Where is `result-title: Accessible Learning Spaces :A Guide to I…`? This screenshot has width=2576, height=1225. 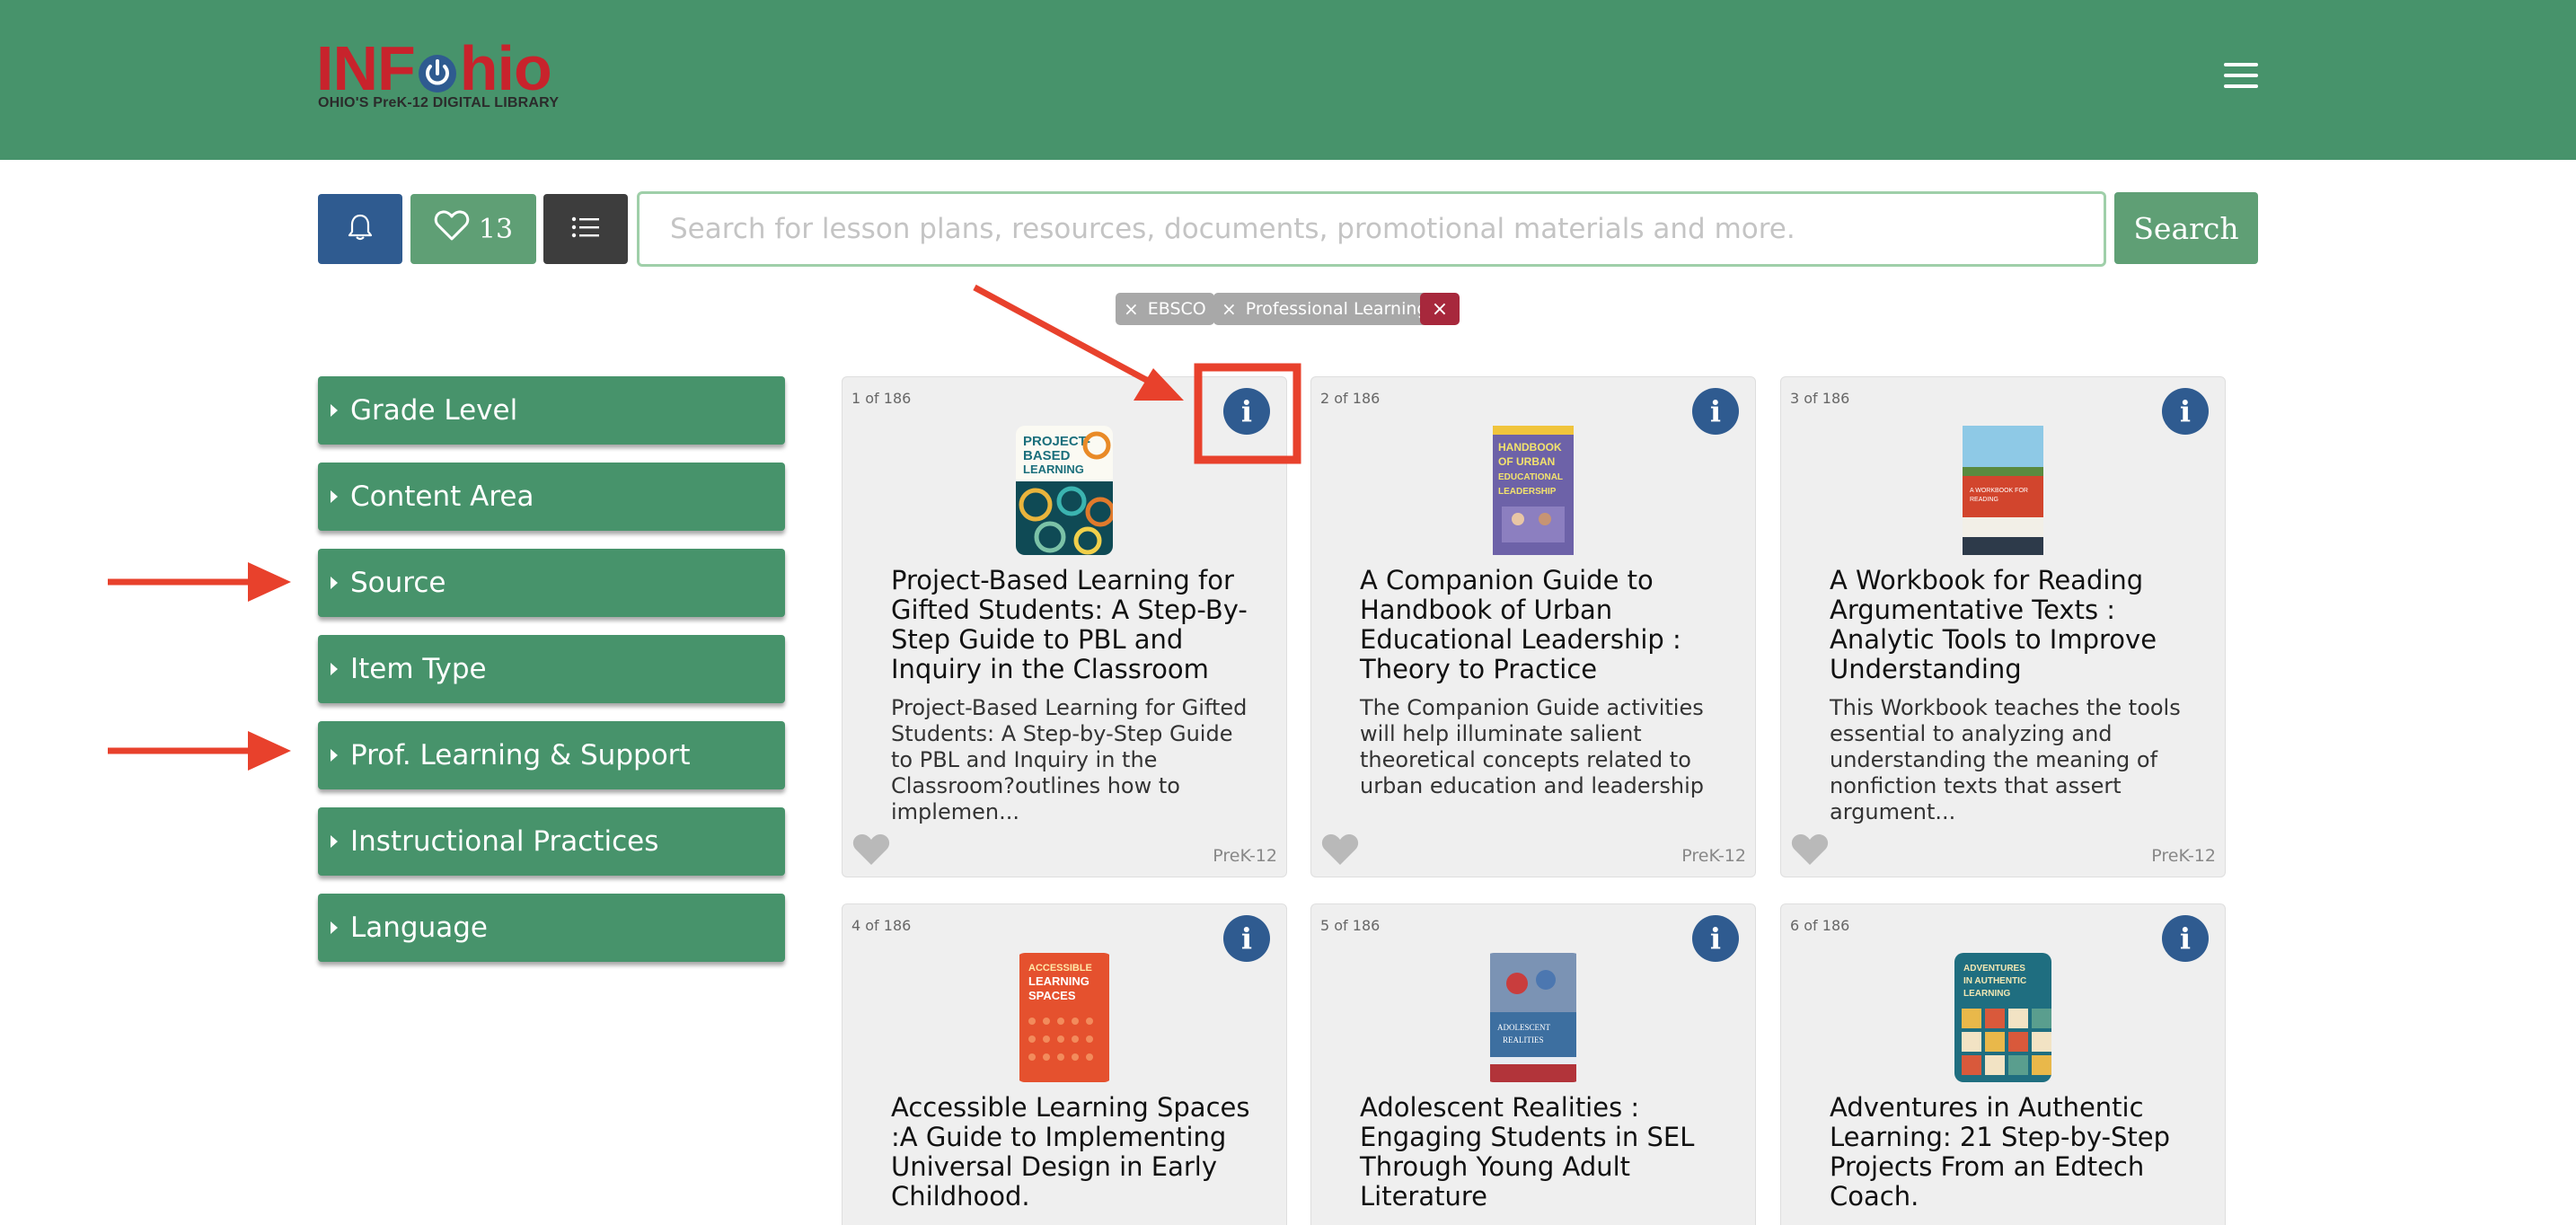
result-title: Accessible Learning Spaces :A Guide to I… is located at coordinates (1072, 1152).